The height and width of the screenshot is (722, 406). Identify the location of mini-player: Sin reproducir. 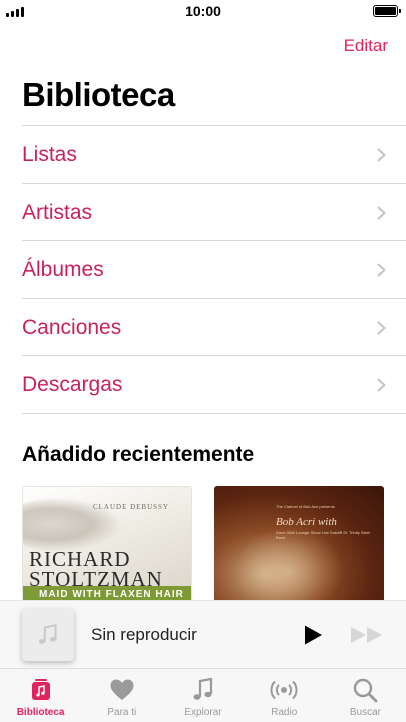
(203, 634).